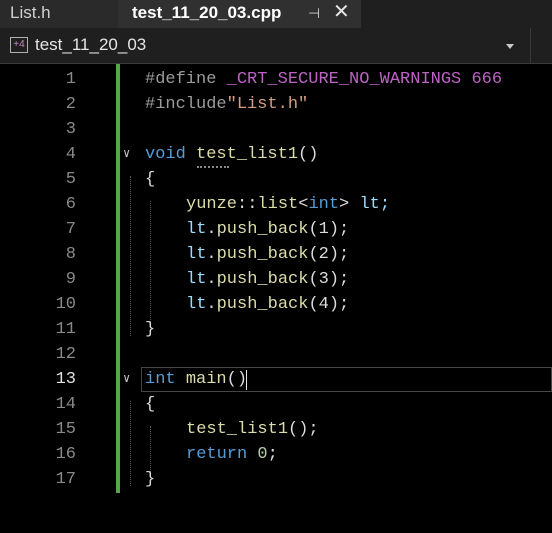 This screenshot has height=533, width=552. What do you see at coordinates (487, 79) in the screenshot?
I see `macro-value: 666` at bounding box center [487, 79].